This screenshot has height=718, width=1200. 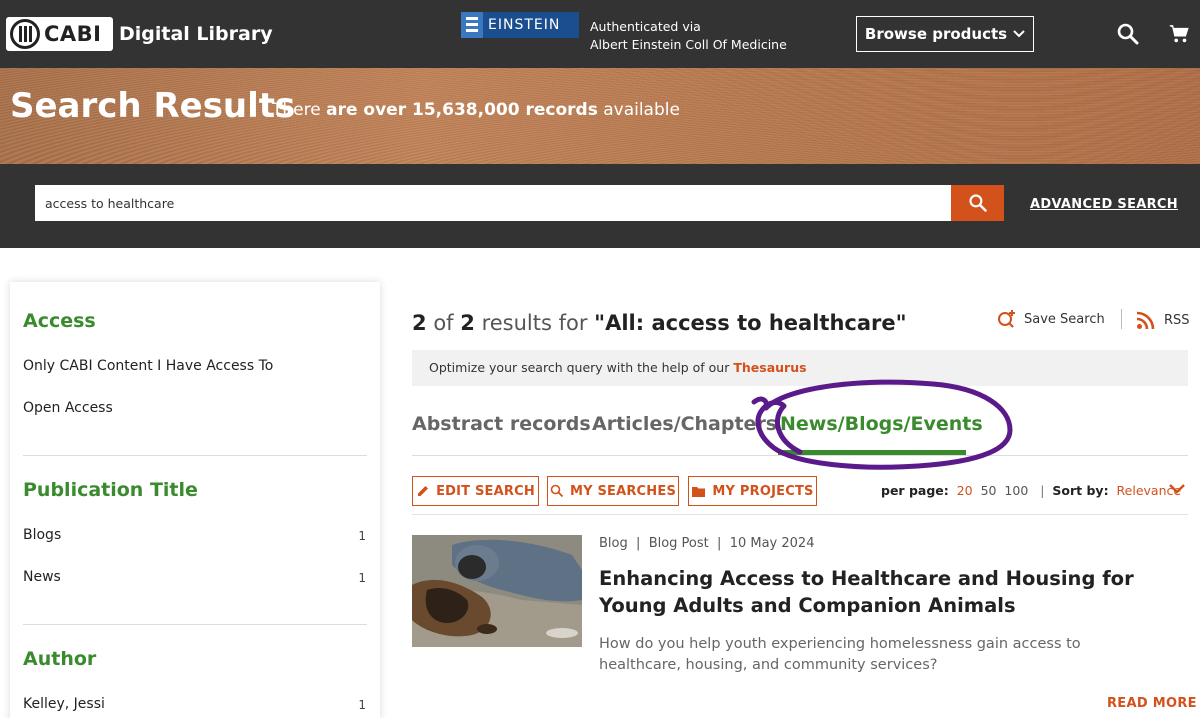 I want to click on tab-abstract-records: Abstract records, so click(x=501, y=424).